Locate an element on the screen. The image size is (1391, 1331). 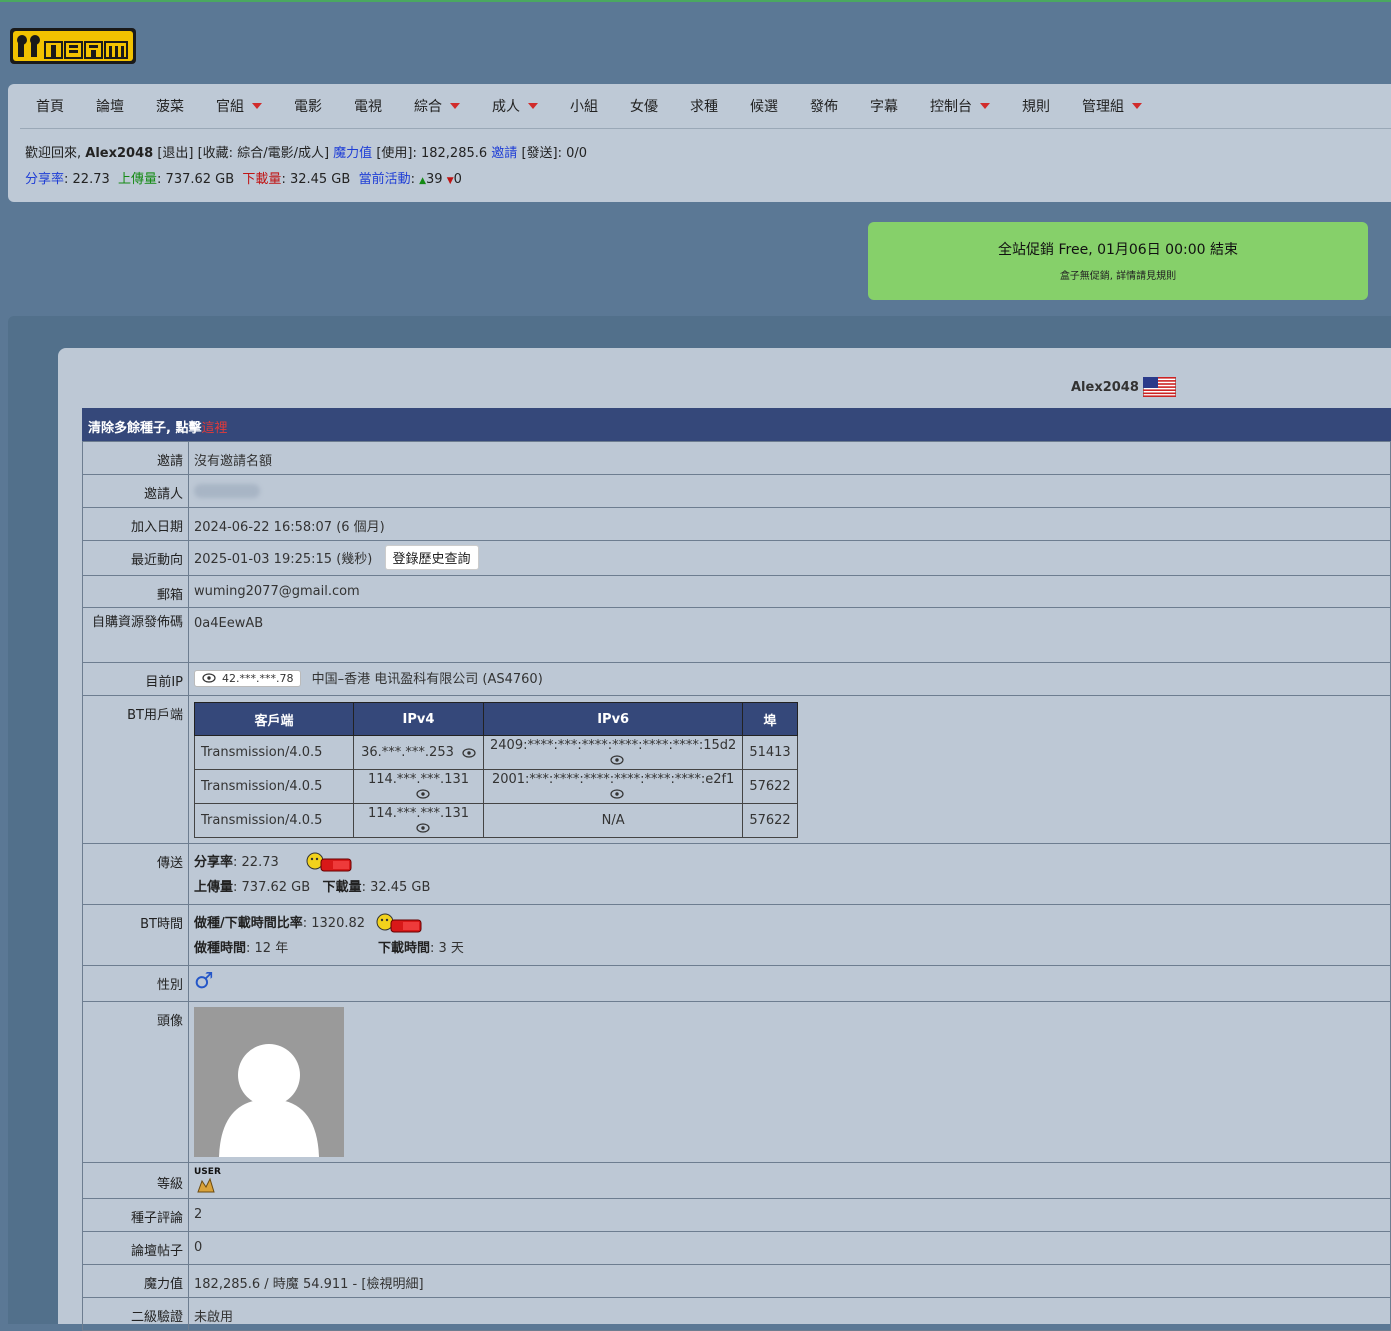
nav-item-10: 求種 is located at coordinates (704, 106).